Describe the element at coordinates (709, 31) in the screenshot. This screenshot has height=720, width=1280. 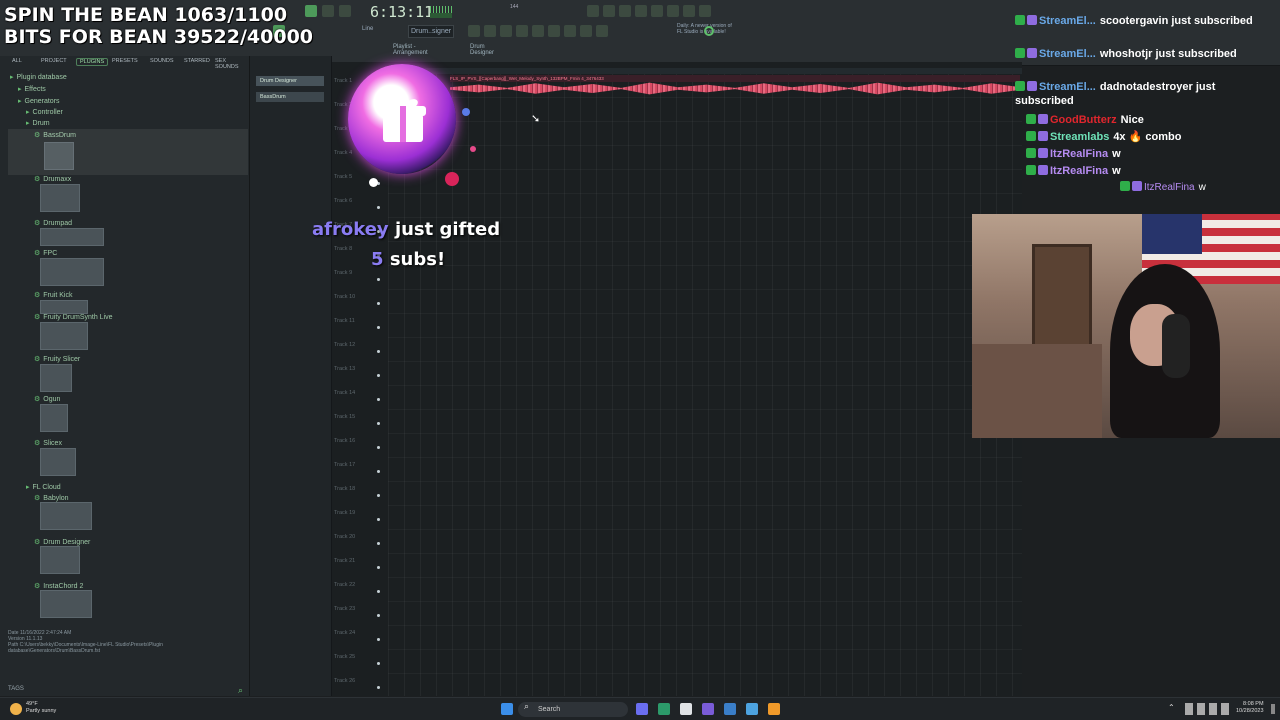
I see `online-icon` at that location.